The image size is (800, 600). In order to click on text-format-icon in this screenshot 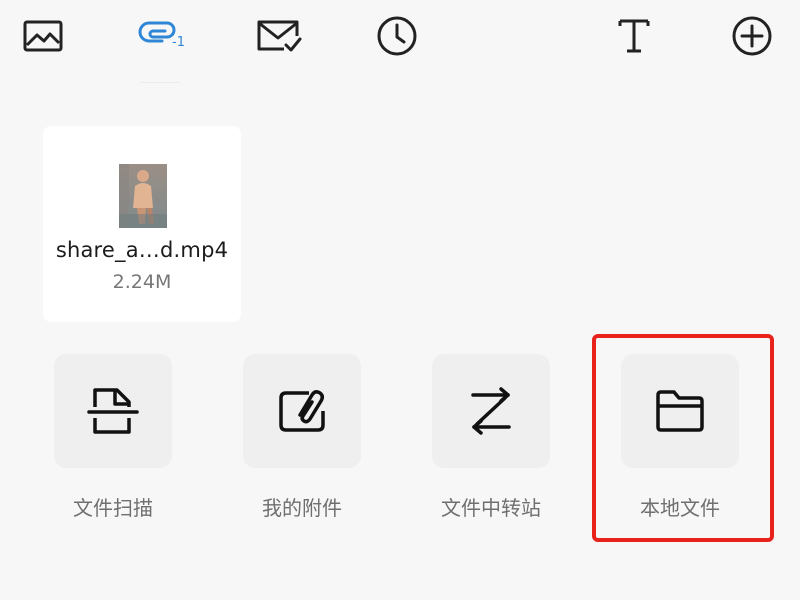, I will do `click(634, 36)`.